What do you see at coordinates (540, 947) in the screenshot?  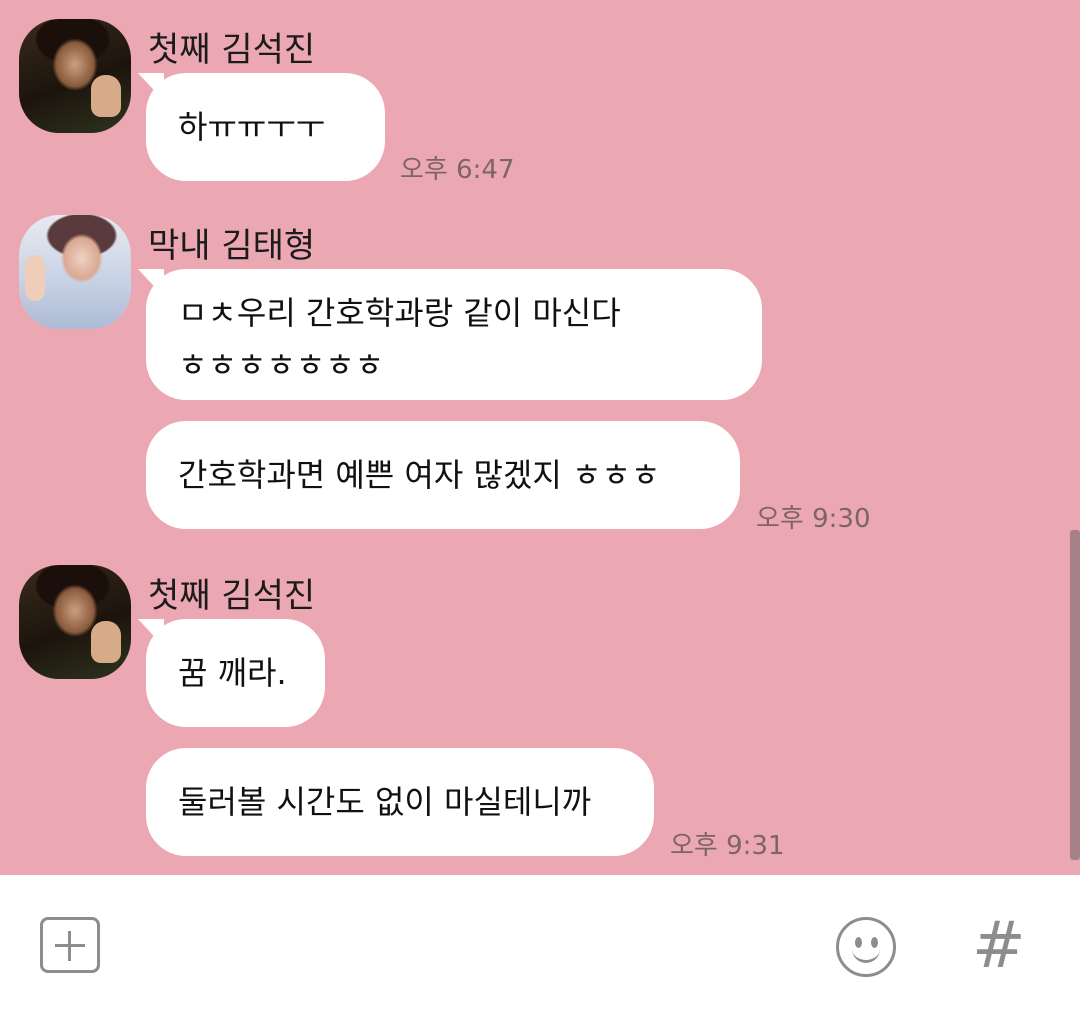 I see `chat-input-bar` at bounding box center [540, 947].